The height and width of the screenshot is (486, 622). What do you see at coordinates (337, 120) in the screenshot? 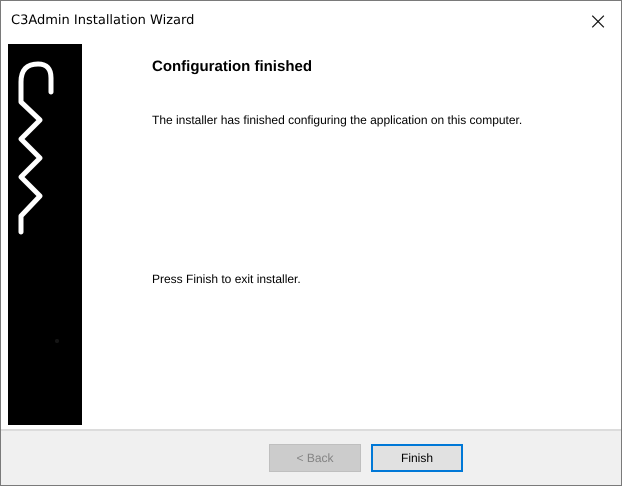
I see `status-message: The installer has finished configuring the application on this computer.` at bounding box center [337, 120].